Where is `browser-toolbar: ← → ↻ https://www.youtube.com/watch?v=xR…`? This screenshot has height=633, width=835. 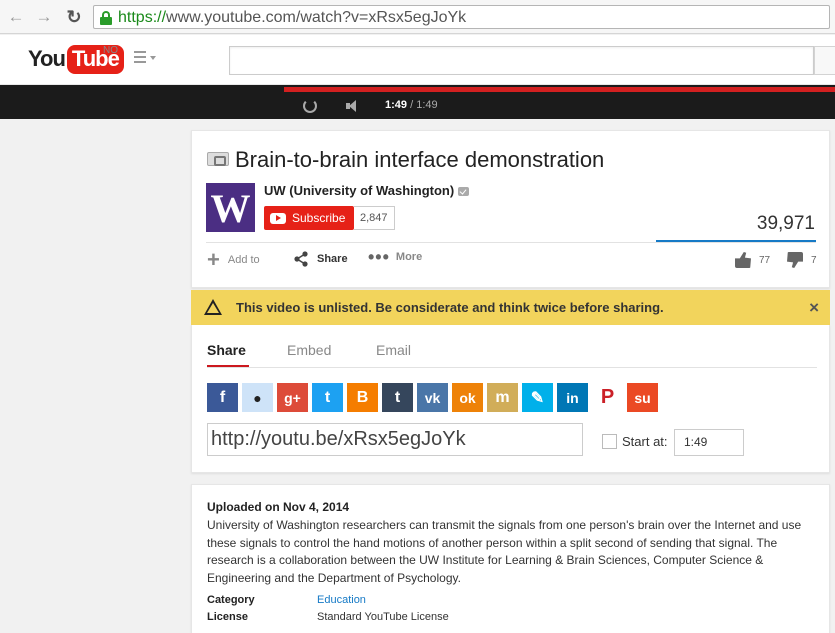 browser-toolbar: ← → ↻ https://www.youtube.com/watch?v=xR… is located at coordinates (417, 17).